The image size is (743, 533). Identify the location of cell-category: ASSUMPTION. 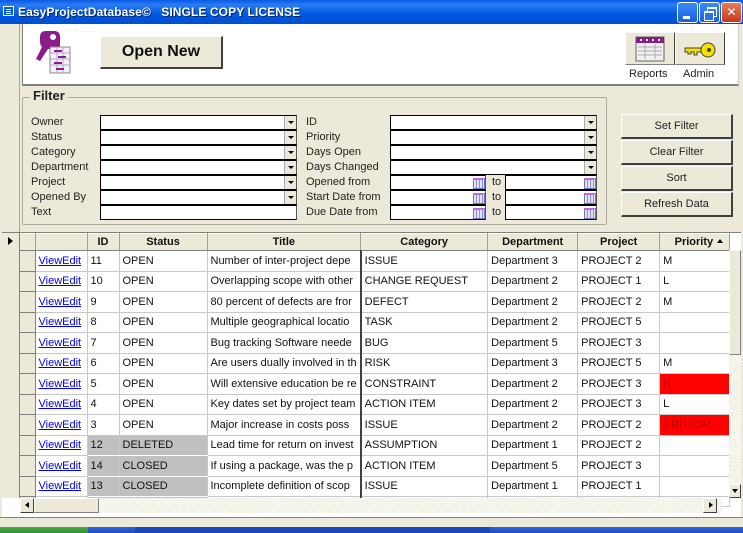
(424, 445).